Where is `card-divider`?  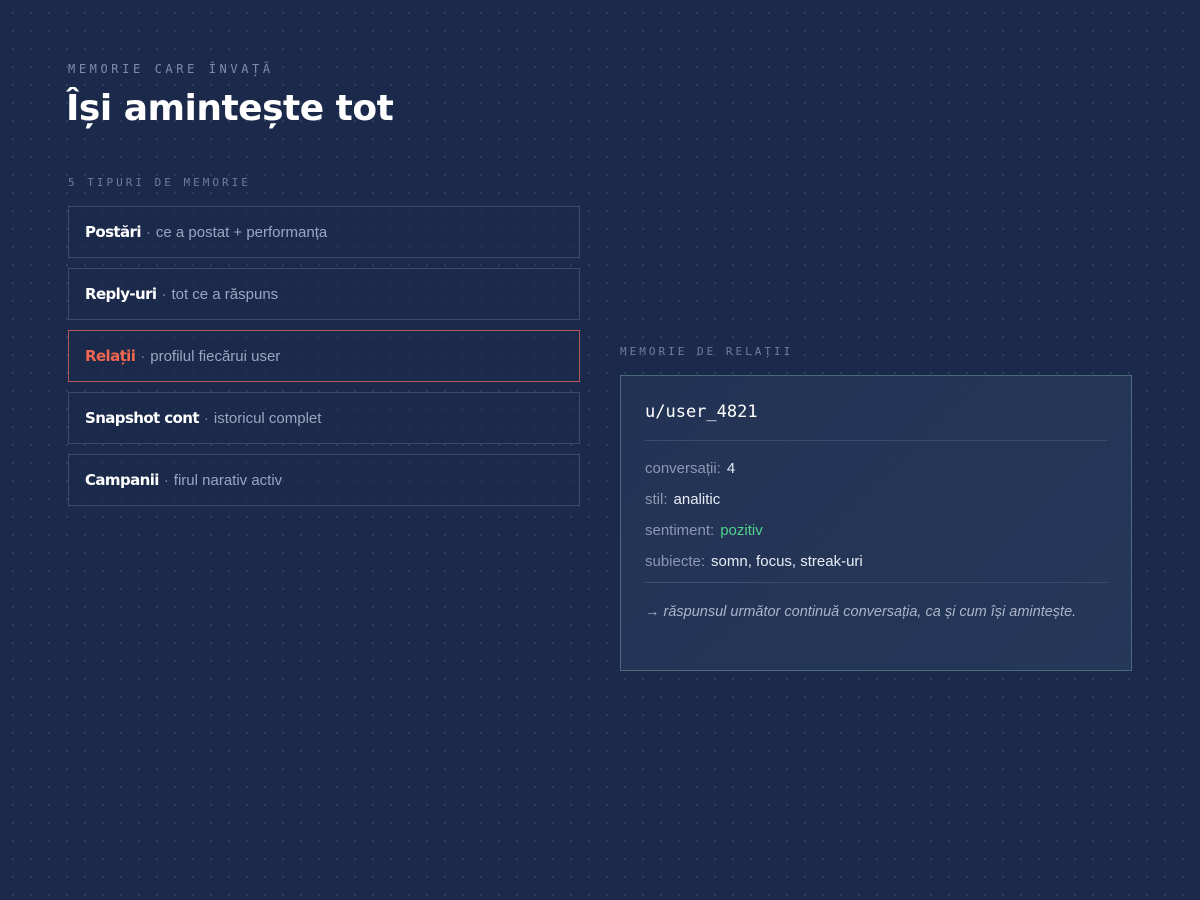 card-divider is located at coordinates (876, 582).